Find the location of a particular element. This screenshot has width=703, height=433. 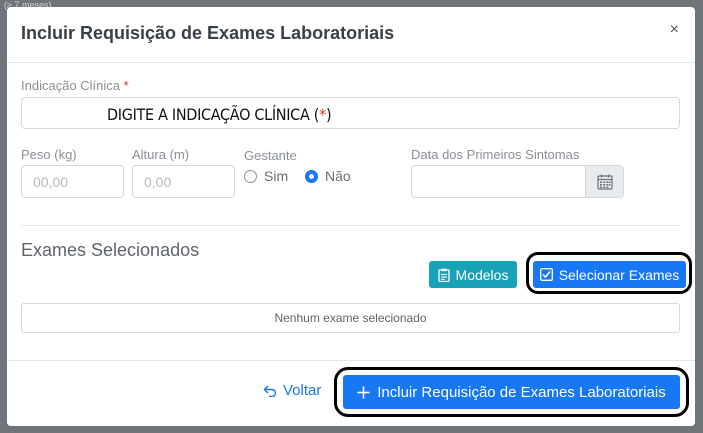

radio-circle is located at coordinates (250, 176).